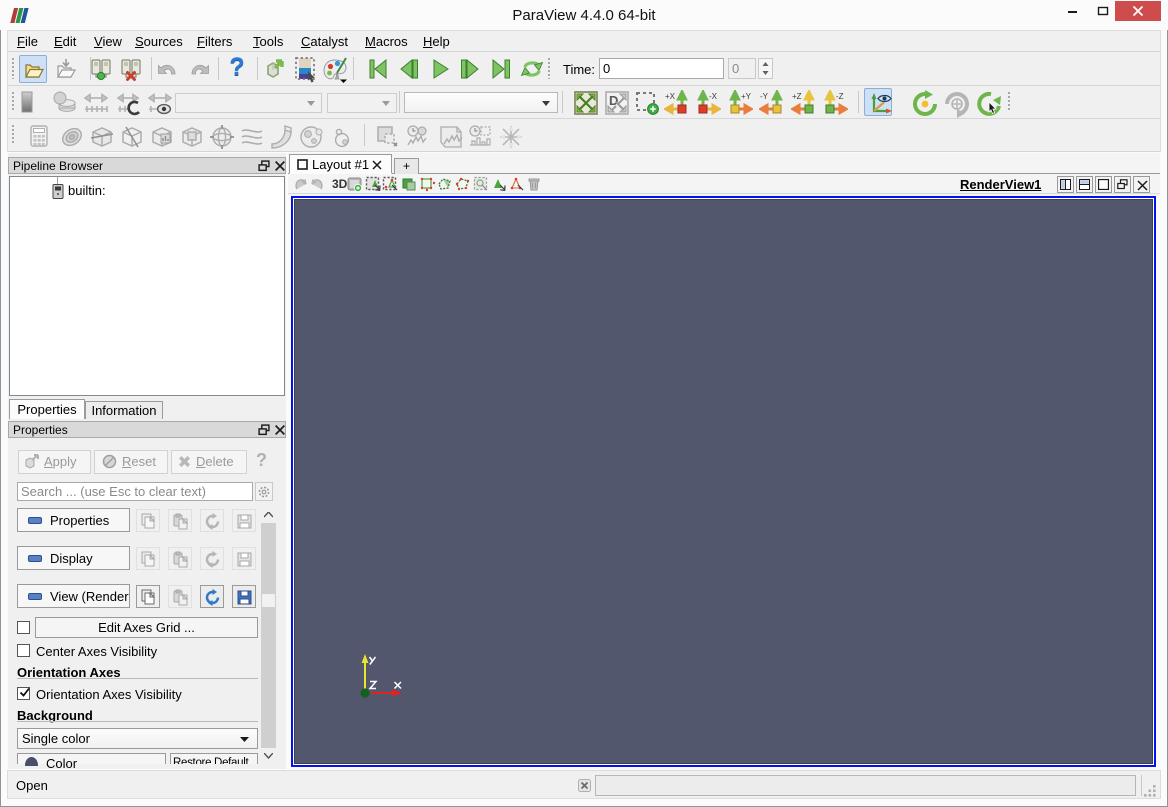  I want to click on svg-text: D, so click(613, 100).